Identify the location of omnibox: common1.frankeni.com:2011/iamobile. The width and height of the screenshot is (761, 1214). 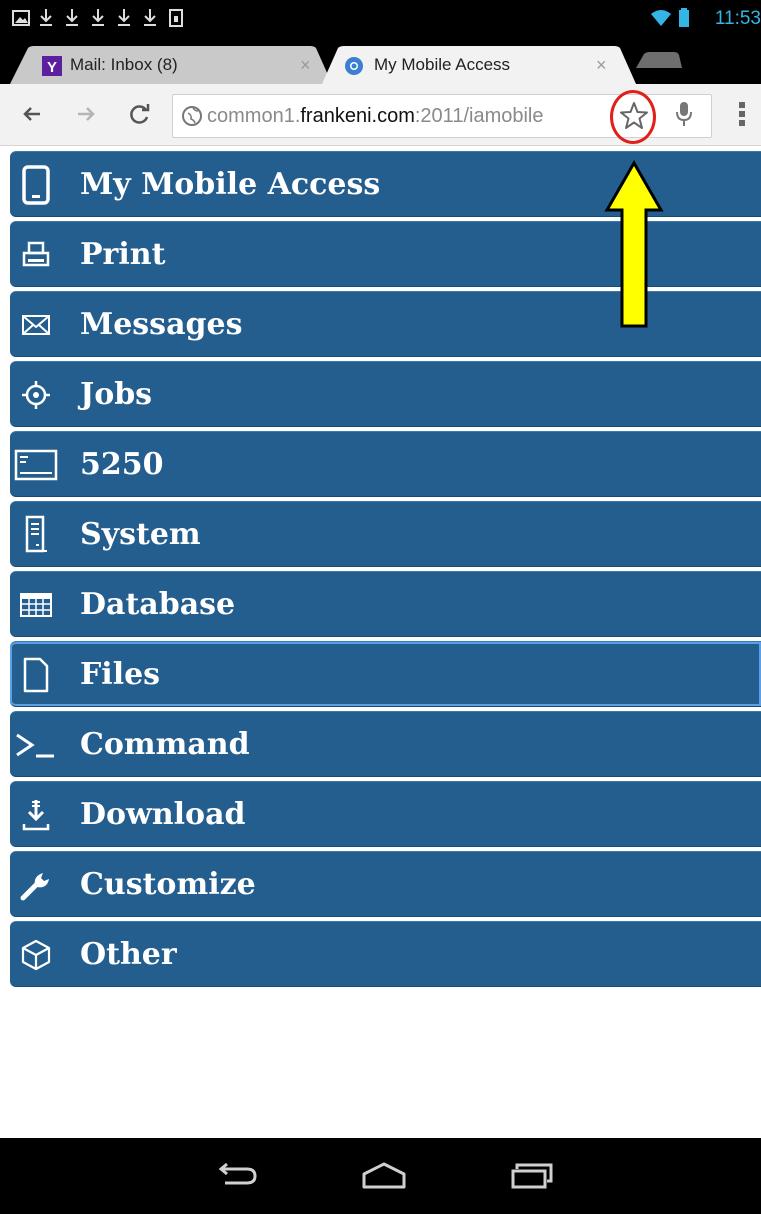
(442, 116).